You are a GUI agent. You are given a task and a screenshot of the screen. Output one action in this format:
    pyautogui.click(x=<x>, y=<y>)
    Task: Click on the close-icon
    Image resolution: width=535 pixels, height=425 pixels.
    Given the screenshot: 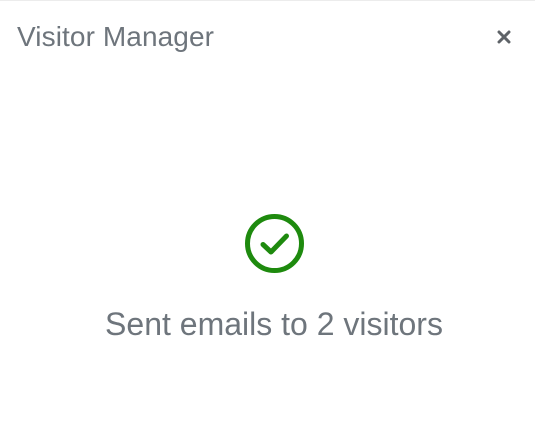 What is the action you would take?
    pyautogui.click(x=504, y=37)
    